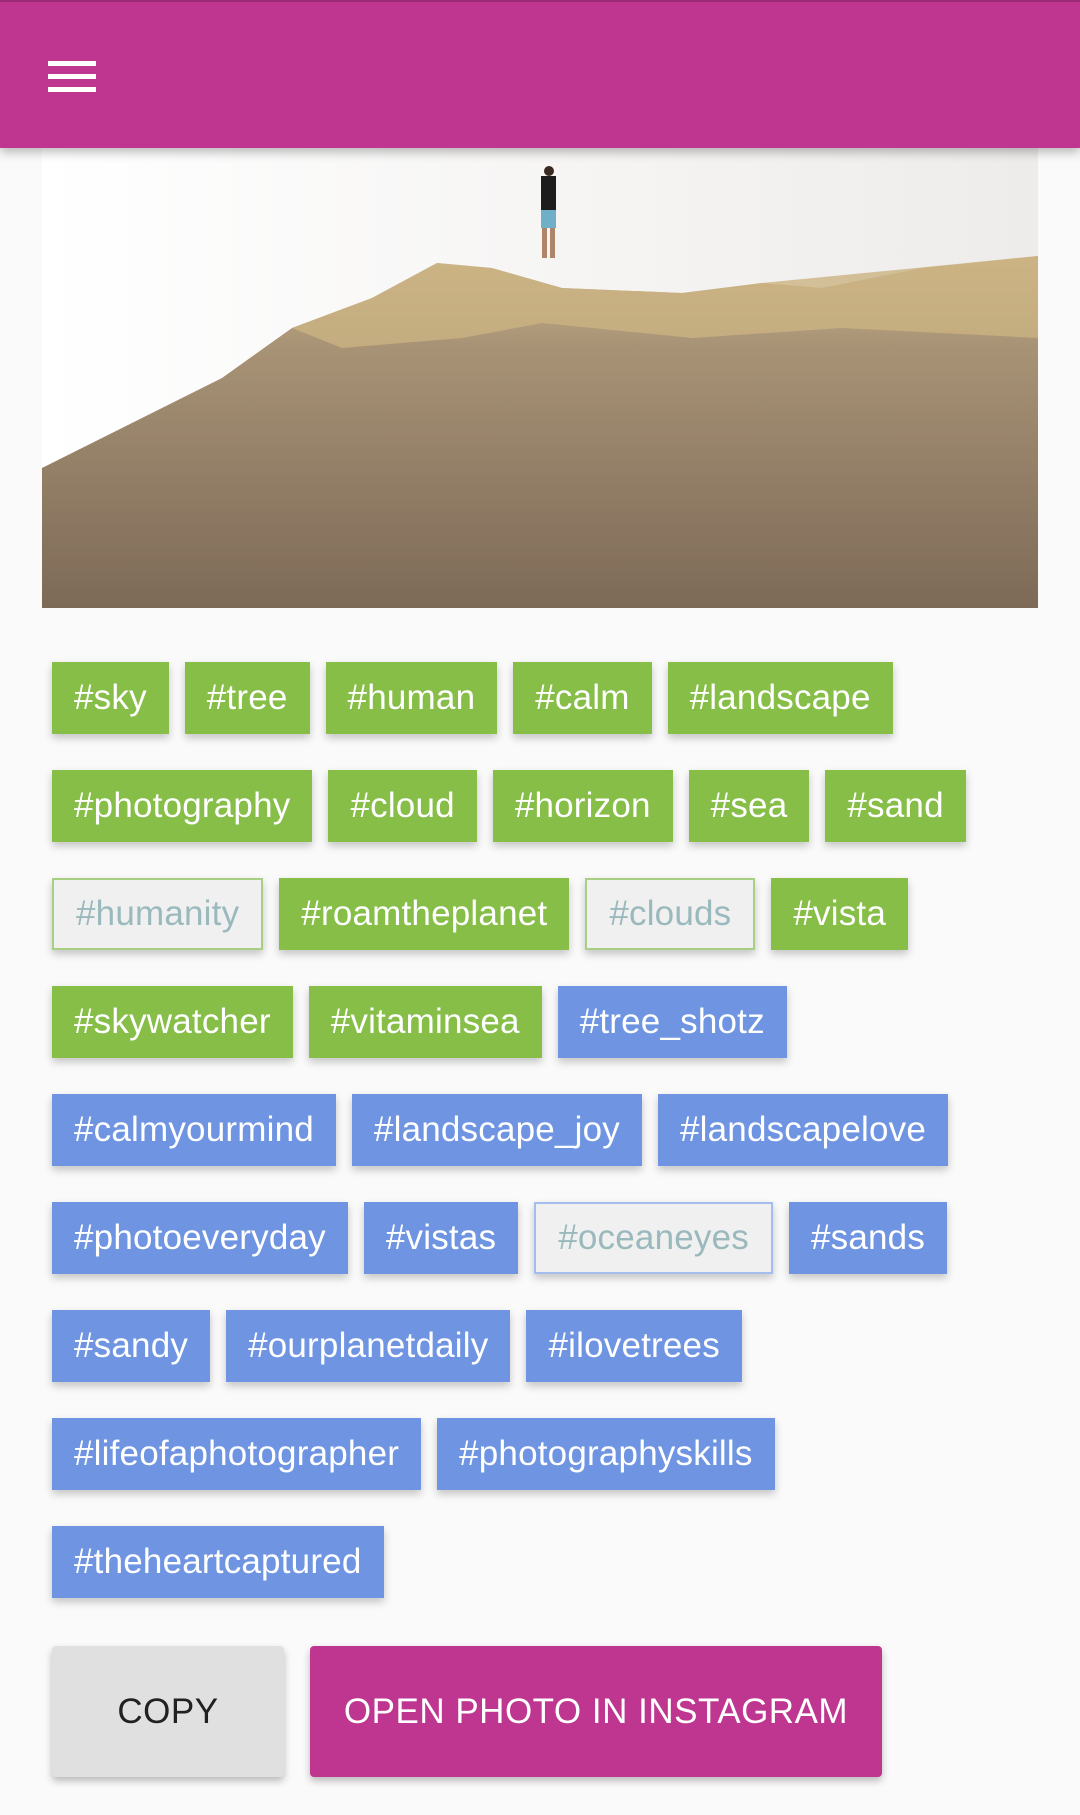 This screenshot has width=1080, height=1815. Describe the element at coordinates (131, 1346) in the screenshot. I see `hashtag-chip: #sandy` at that location.